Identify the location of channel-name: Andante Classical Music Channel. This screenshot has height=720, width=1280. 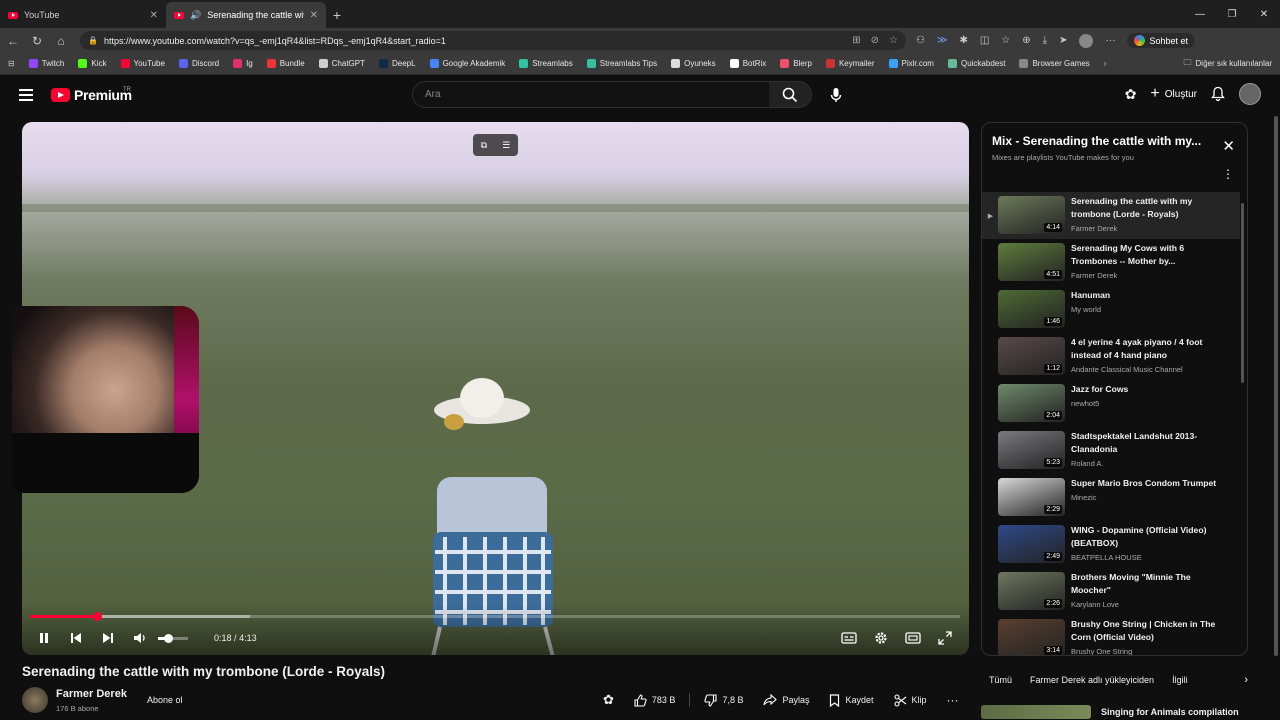
(1146, 369).